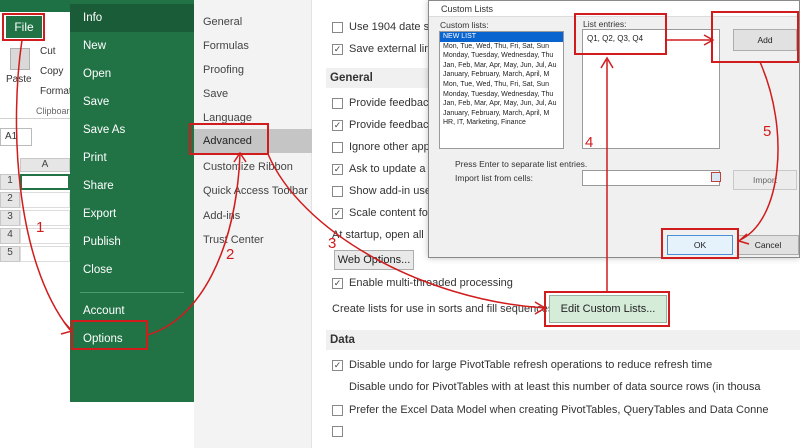  What do you see at coordinates (253, 240) in the screenshot?
I see `options-nav-trust-center: Trust Center` at bounding box center [253, 240].